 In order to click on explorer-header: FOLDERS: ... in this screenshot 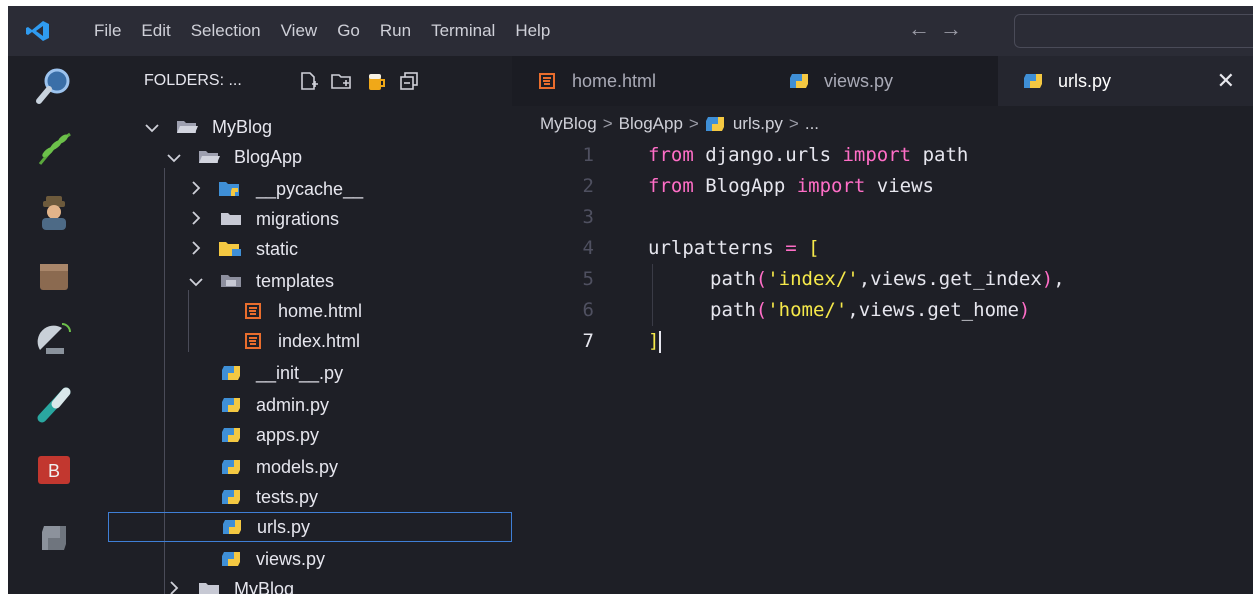, I will do `click(193, 80)`.